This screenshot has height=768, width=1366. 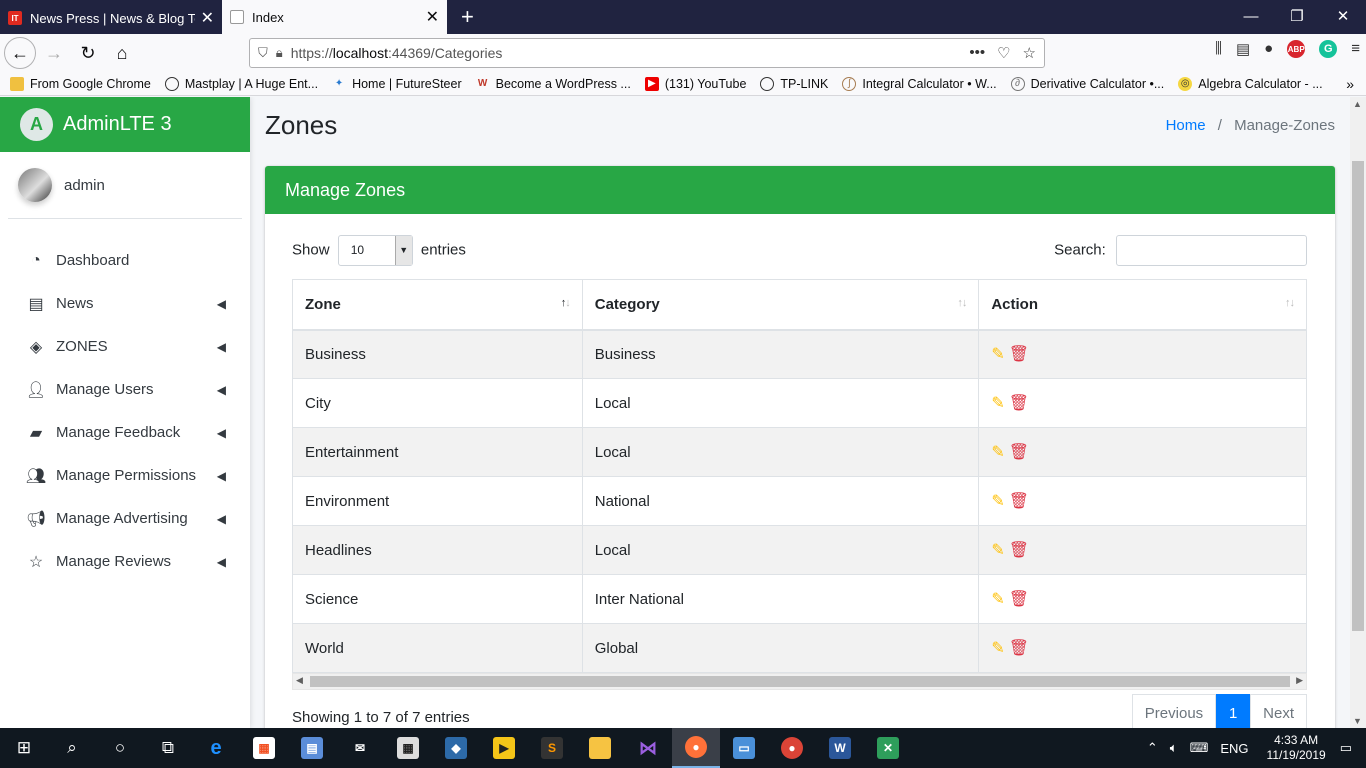 What do you see at coordinates (408, 748) in the screenshot?
I see `calculator-icon: ▦` at bounding box center [408, 748].